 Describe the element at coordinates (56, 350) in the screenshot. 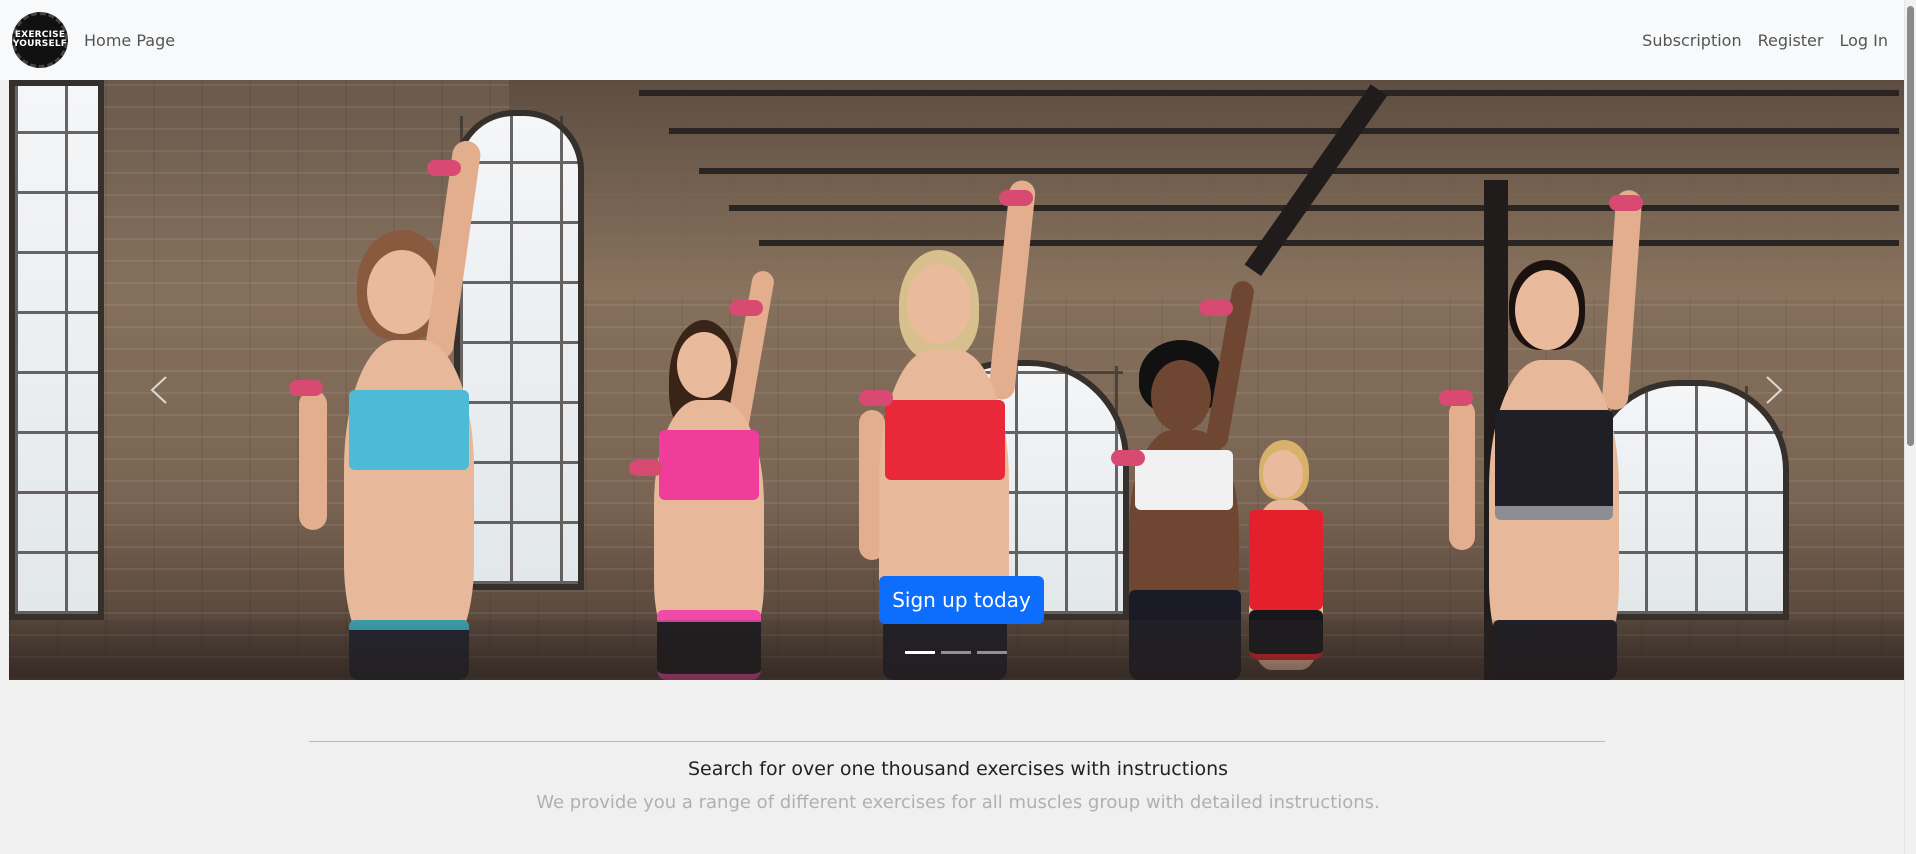

I see `left-window` at that location.